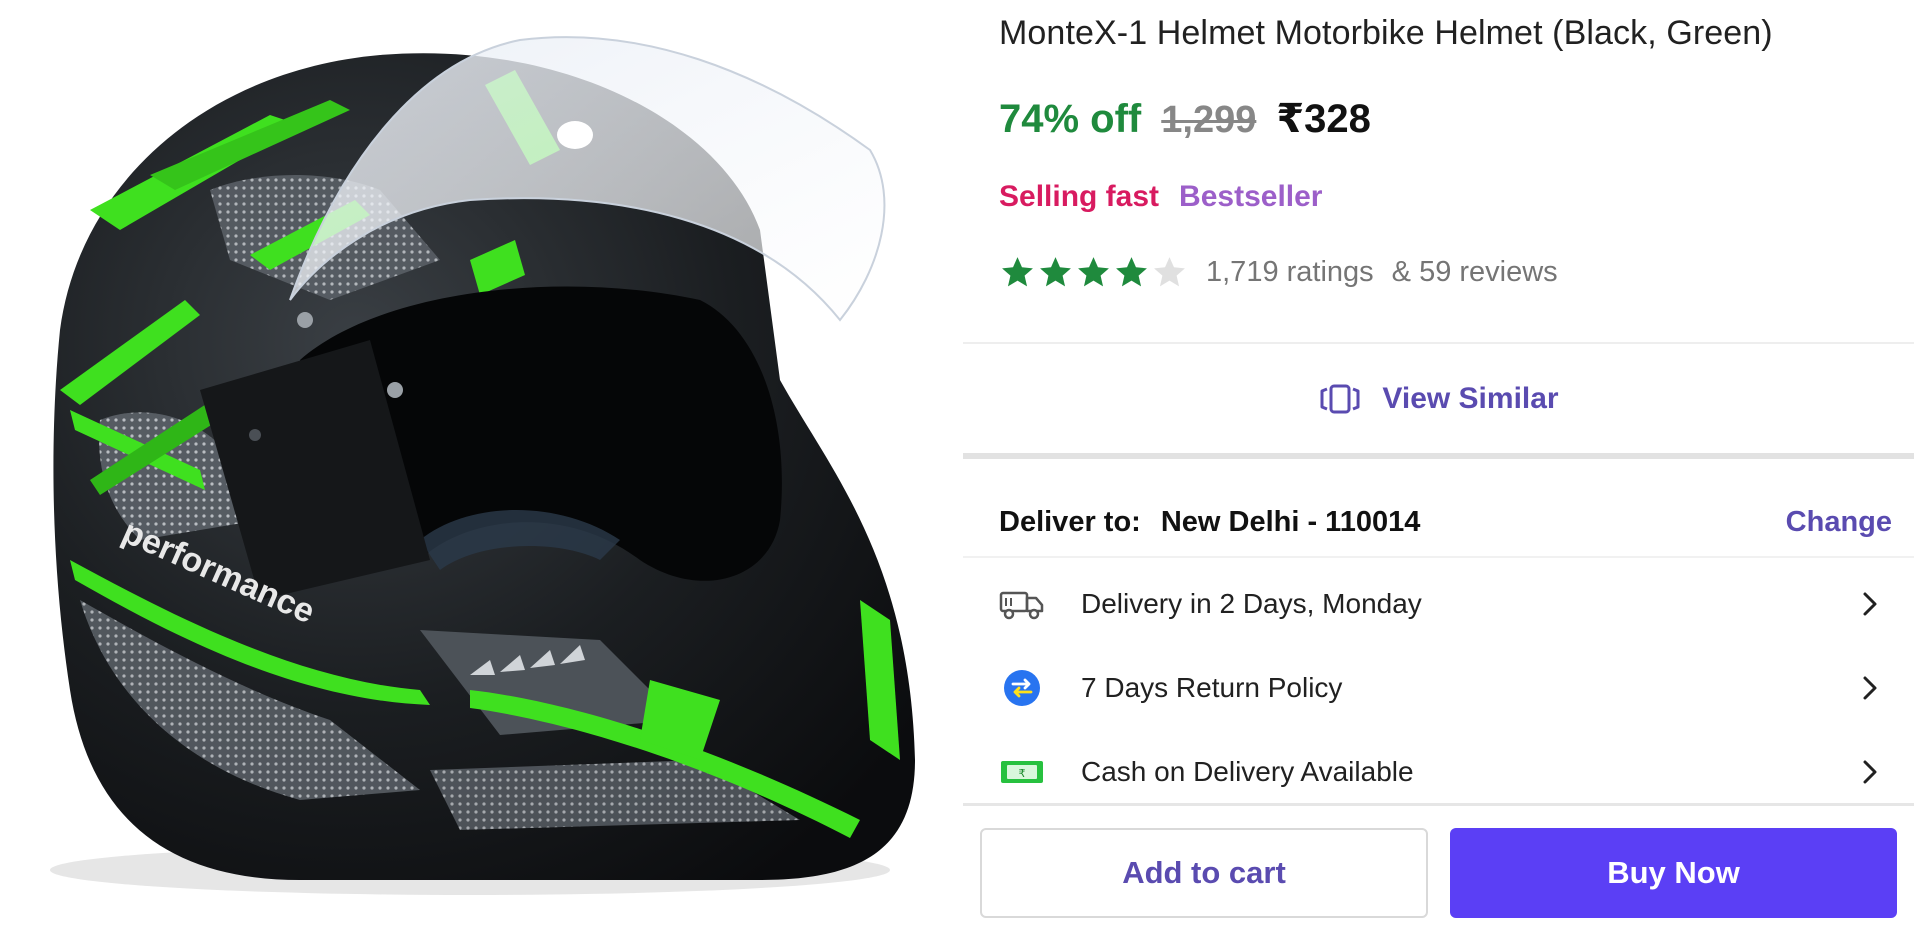  Describe the element at coordinates (1340, 398) in the screenshot. I see `view-similar-icon` at that location.